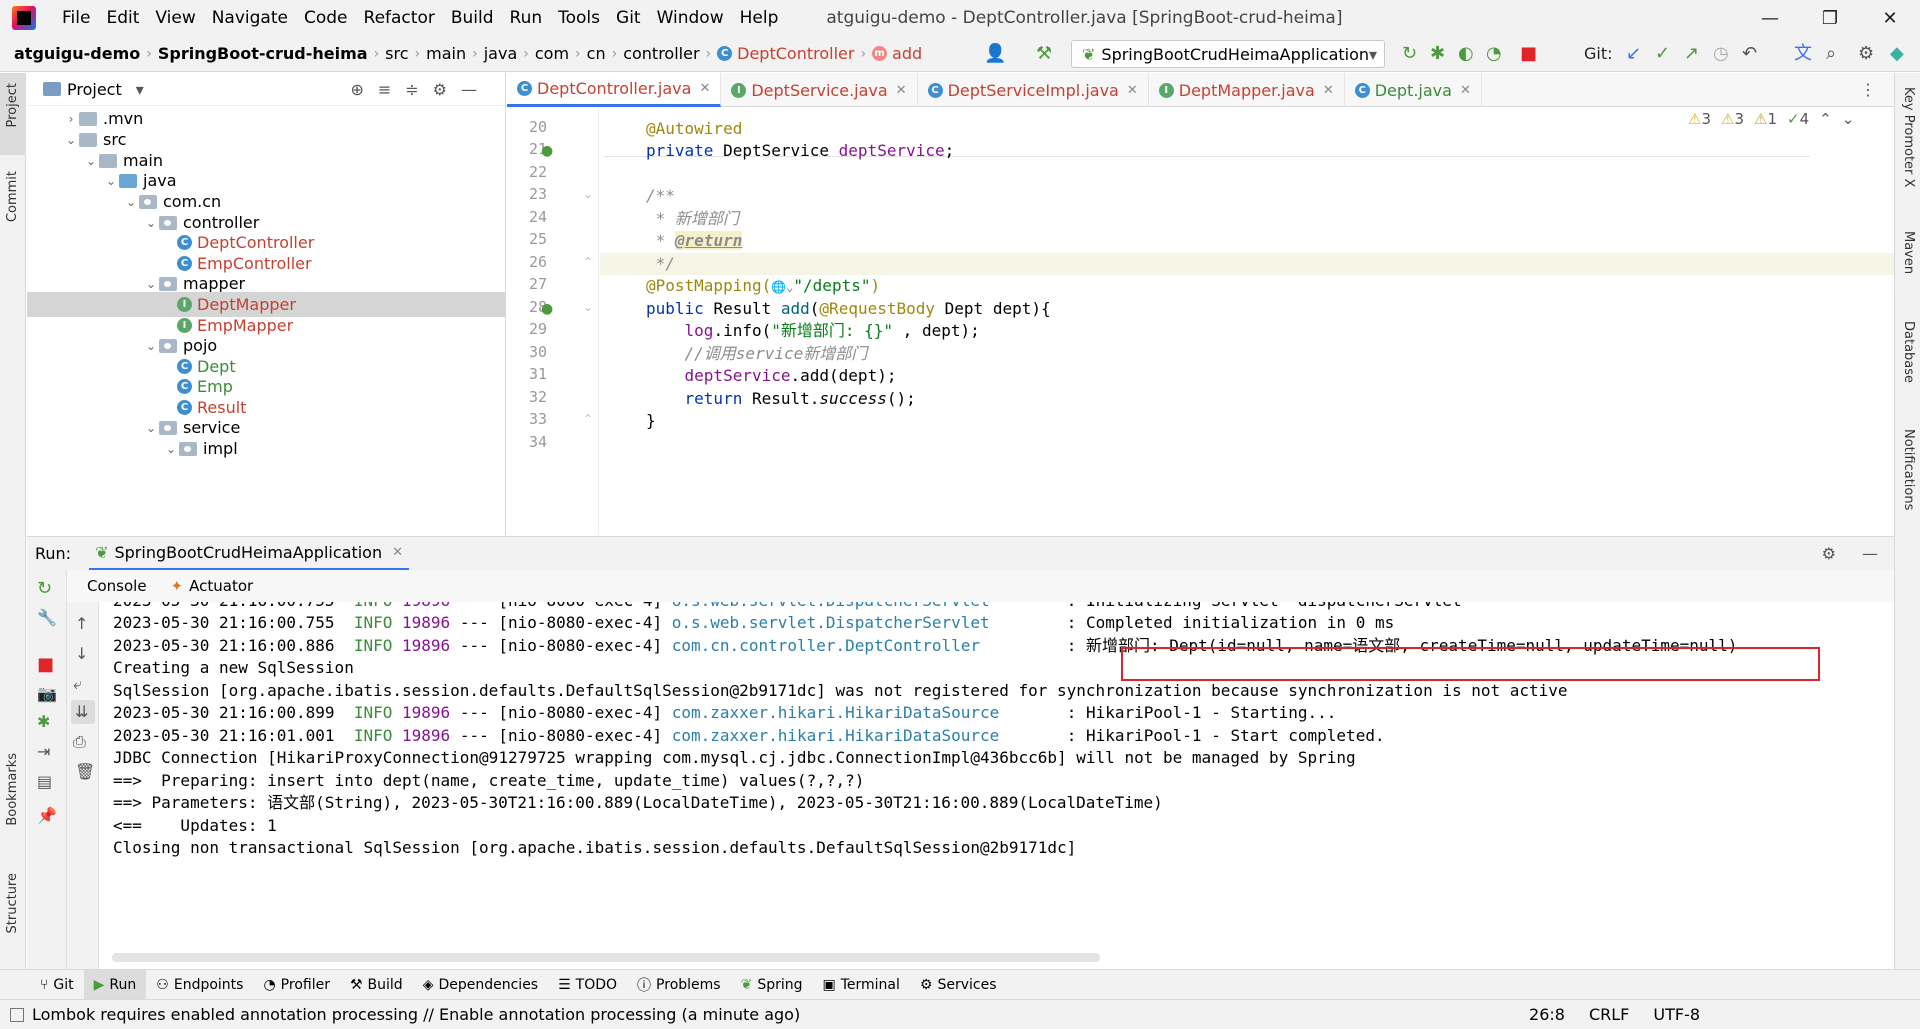  I want to click on tool-problems: ⓘ Problems, so click(679, 985).